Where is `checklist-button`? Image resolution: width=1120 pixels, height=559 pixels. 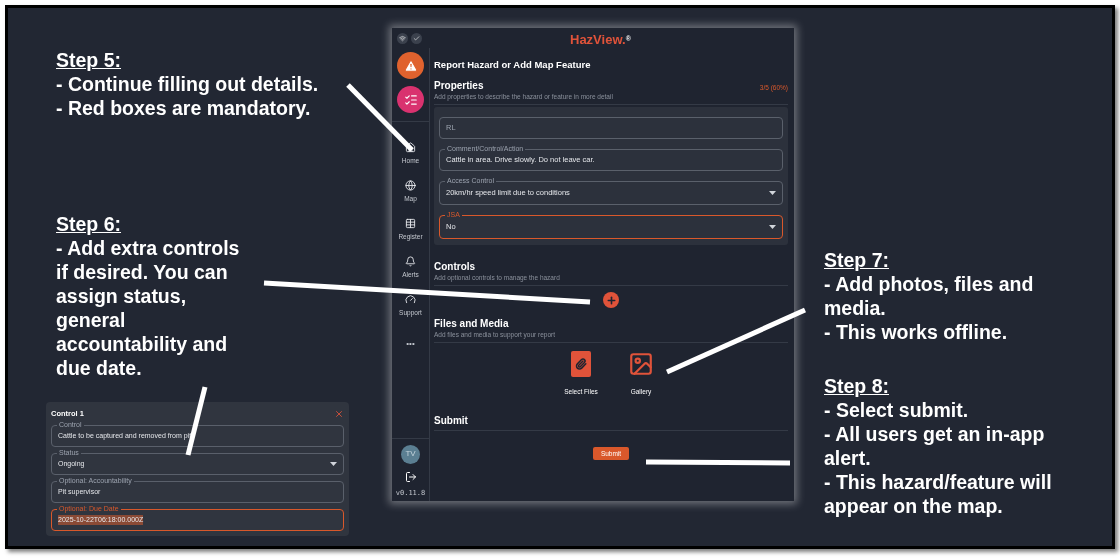
checklist-button is located at coordinates (410, 99).